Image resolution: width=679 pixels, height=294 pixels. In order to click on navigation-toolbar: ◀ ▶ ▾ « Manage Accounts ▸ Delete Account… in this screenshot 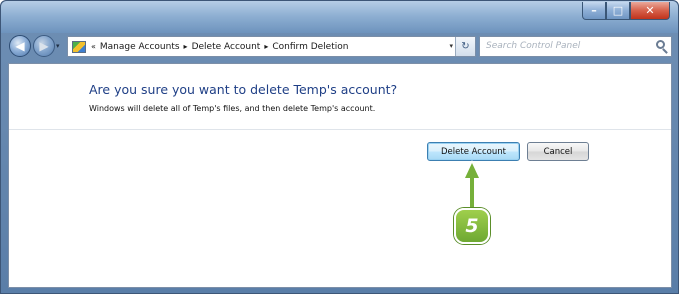, I will do `click(339, 47)`.